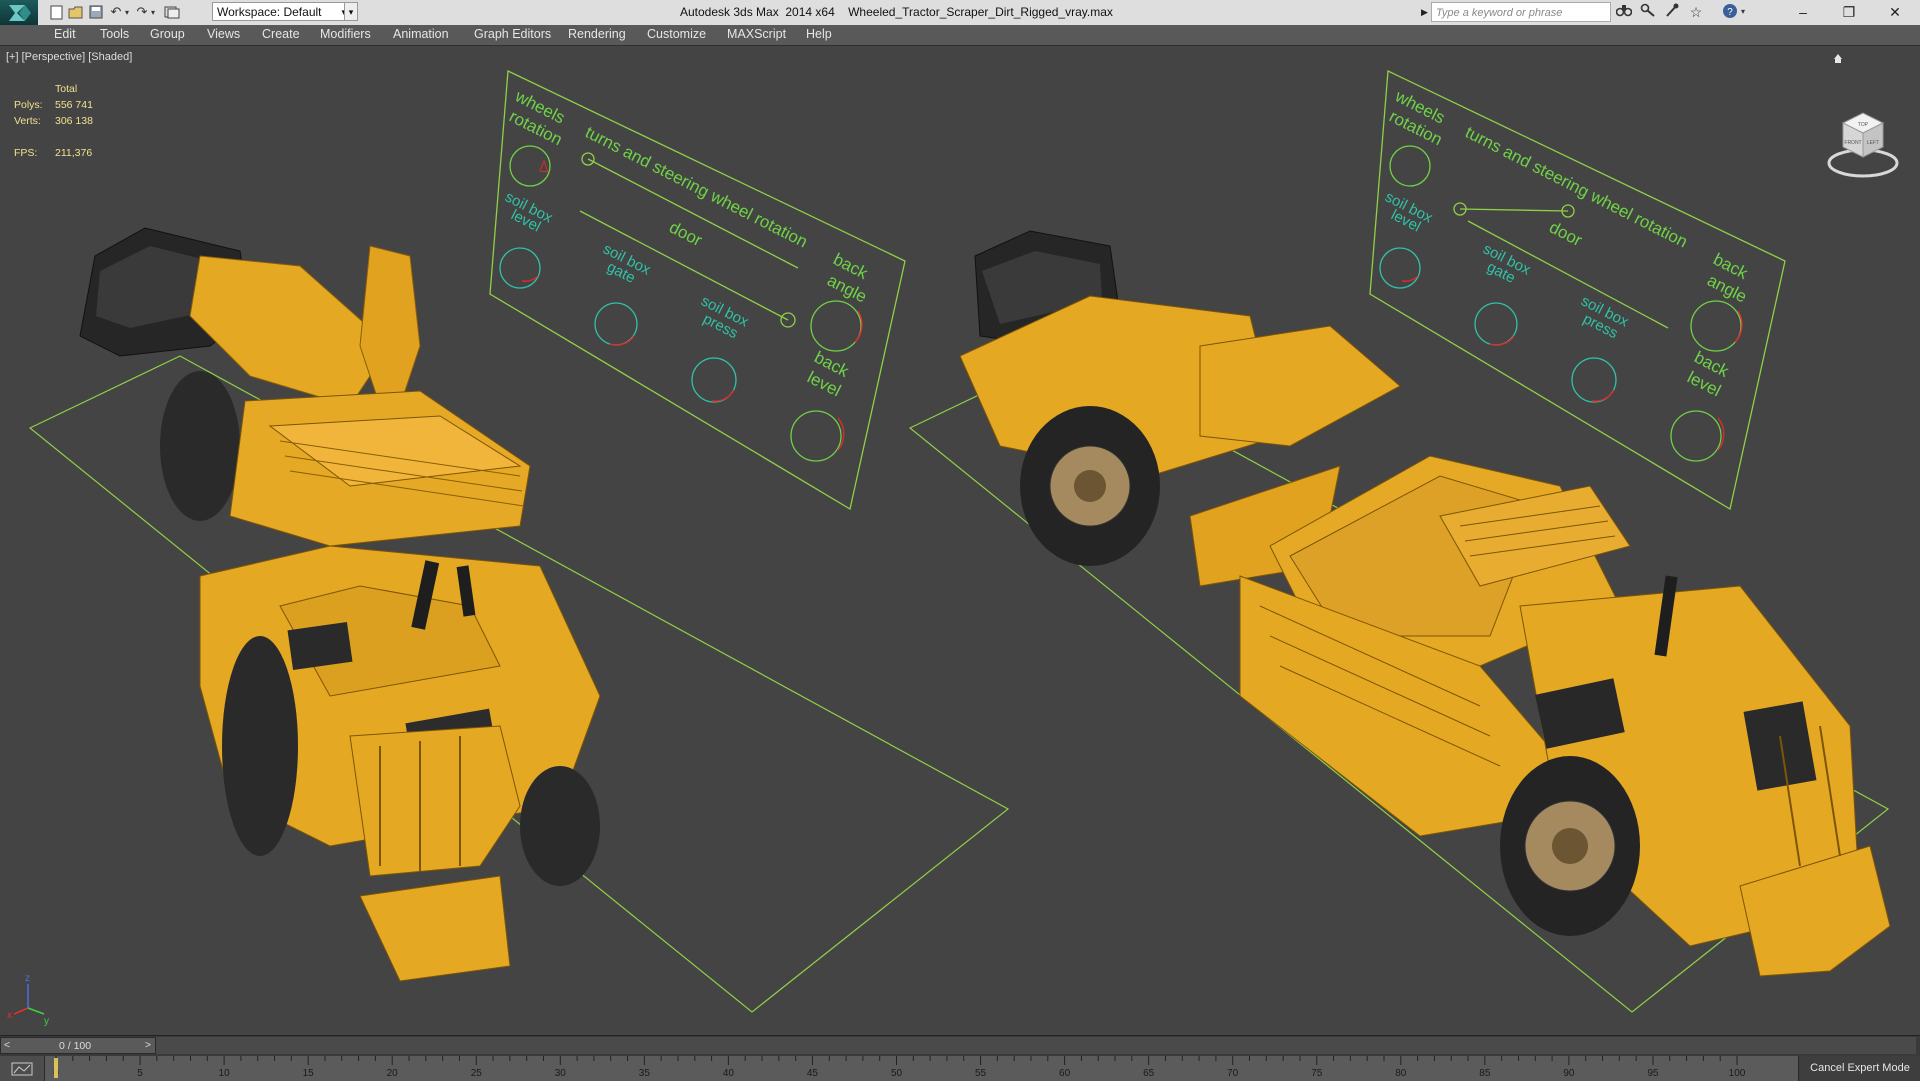  Describe the element at coordinates (1873, 143) in the screenshot. I see `viewcube-left-label: LEFT` at that location.